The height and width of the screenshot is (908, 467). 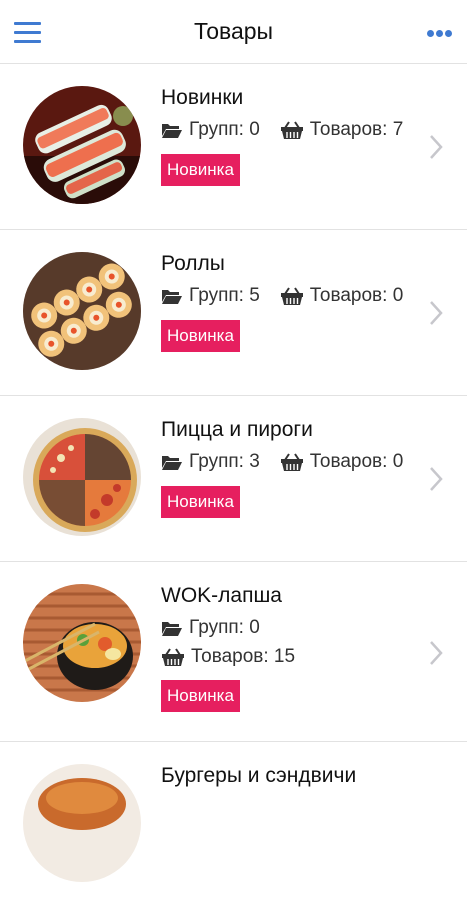 What do you see at coordinates (82, 145) in the screenshot?
I see `category-image-sushi` at bounding box center [82, 145].